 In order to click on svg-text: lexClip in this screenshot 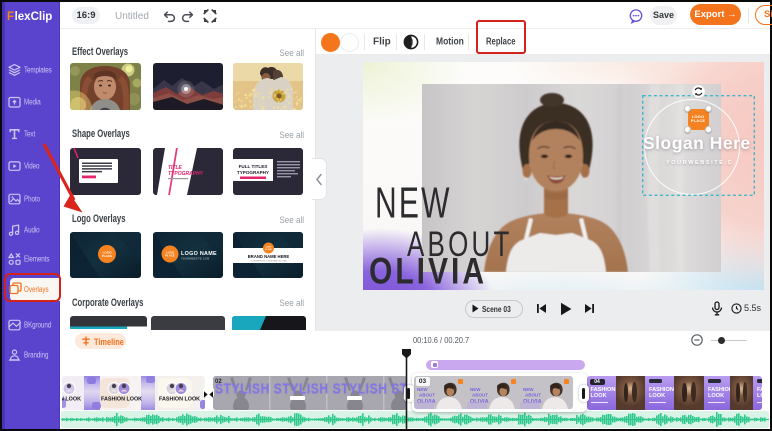, I will do `click(34, 17)`.